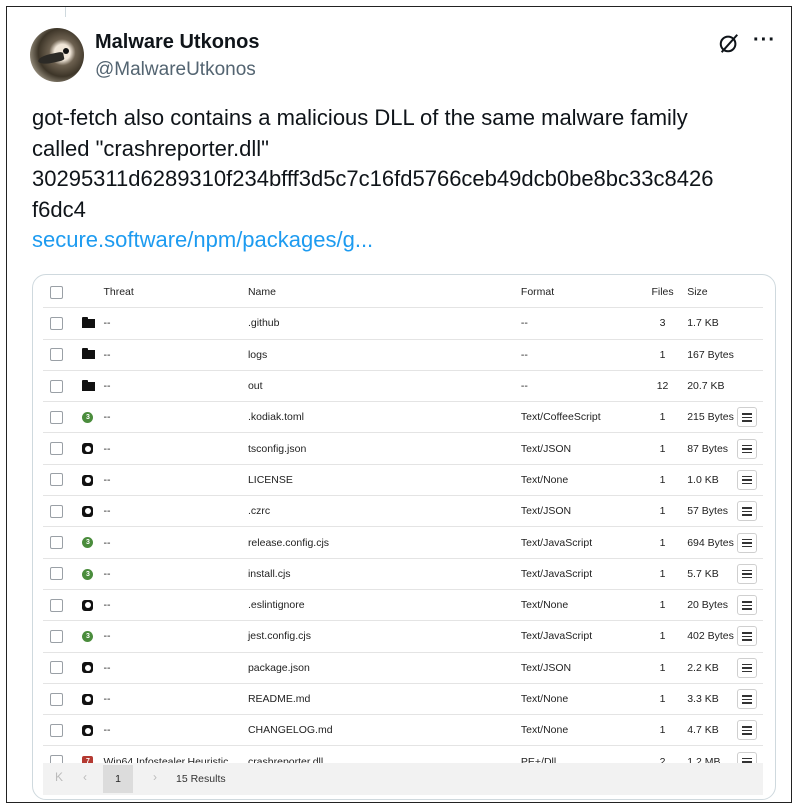 The width and height of the screenshot is (800, 811). Describe the element at coordinates (175, 70) in the screenshot. I see `user-handle: @MalwareUtkonos` at that location.